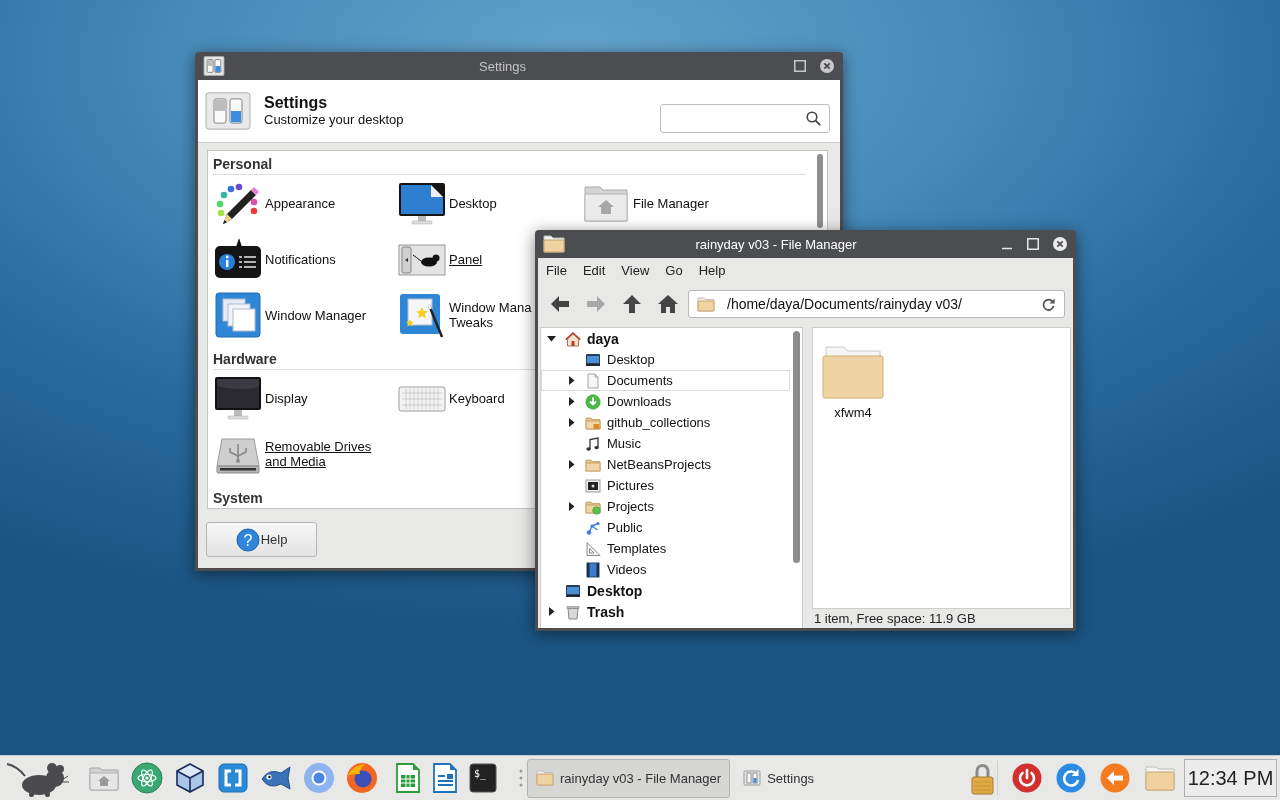 Image resolution: width=1280 pixels, height=800 pixels. I want to click on menu-item: Help, so click(712, 270).